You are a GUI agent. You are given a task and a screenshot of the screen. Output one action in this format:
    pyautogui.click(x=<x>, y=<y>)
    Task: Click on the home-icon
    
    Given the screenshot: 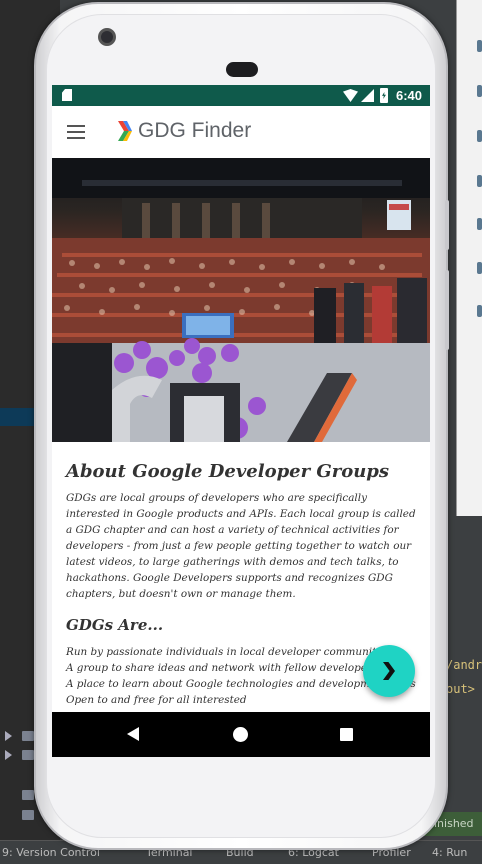 What is the action you would take?
    pyautogui.click(x=240, y=734)
    